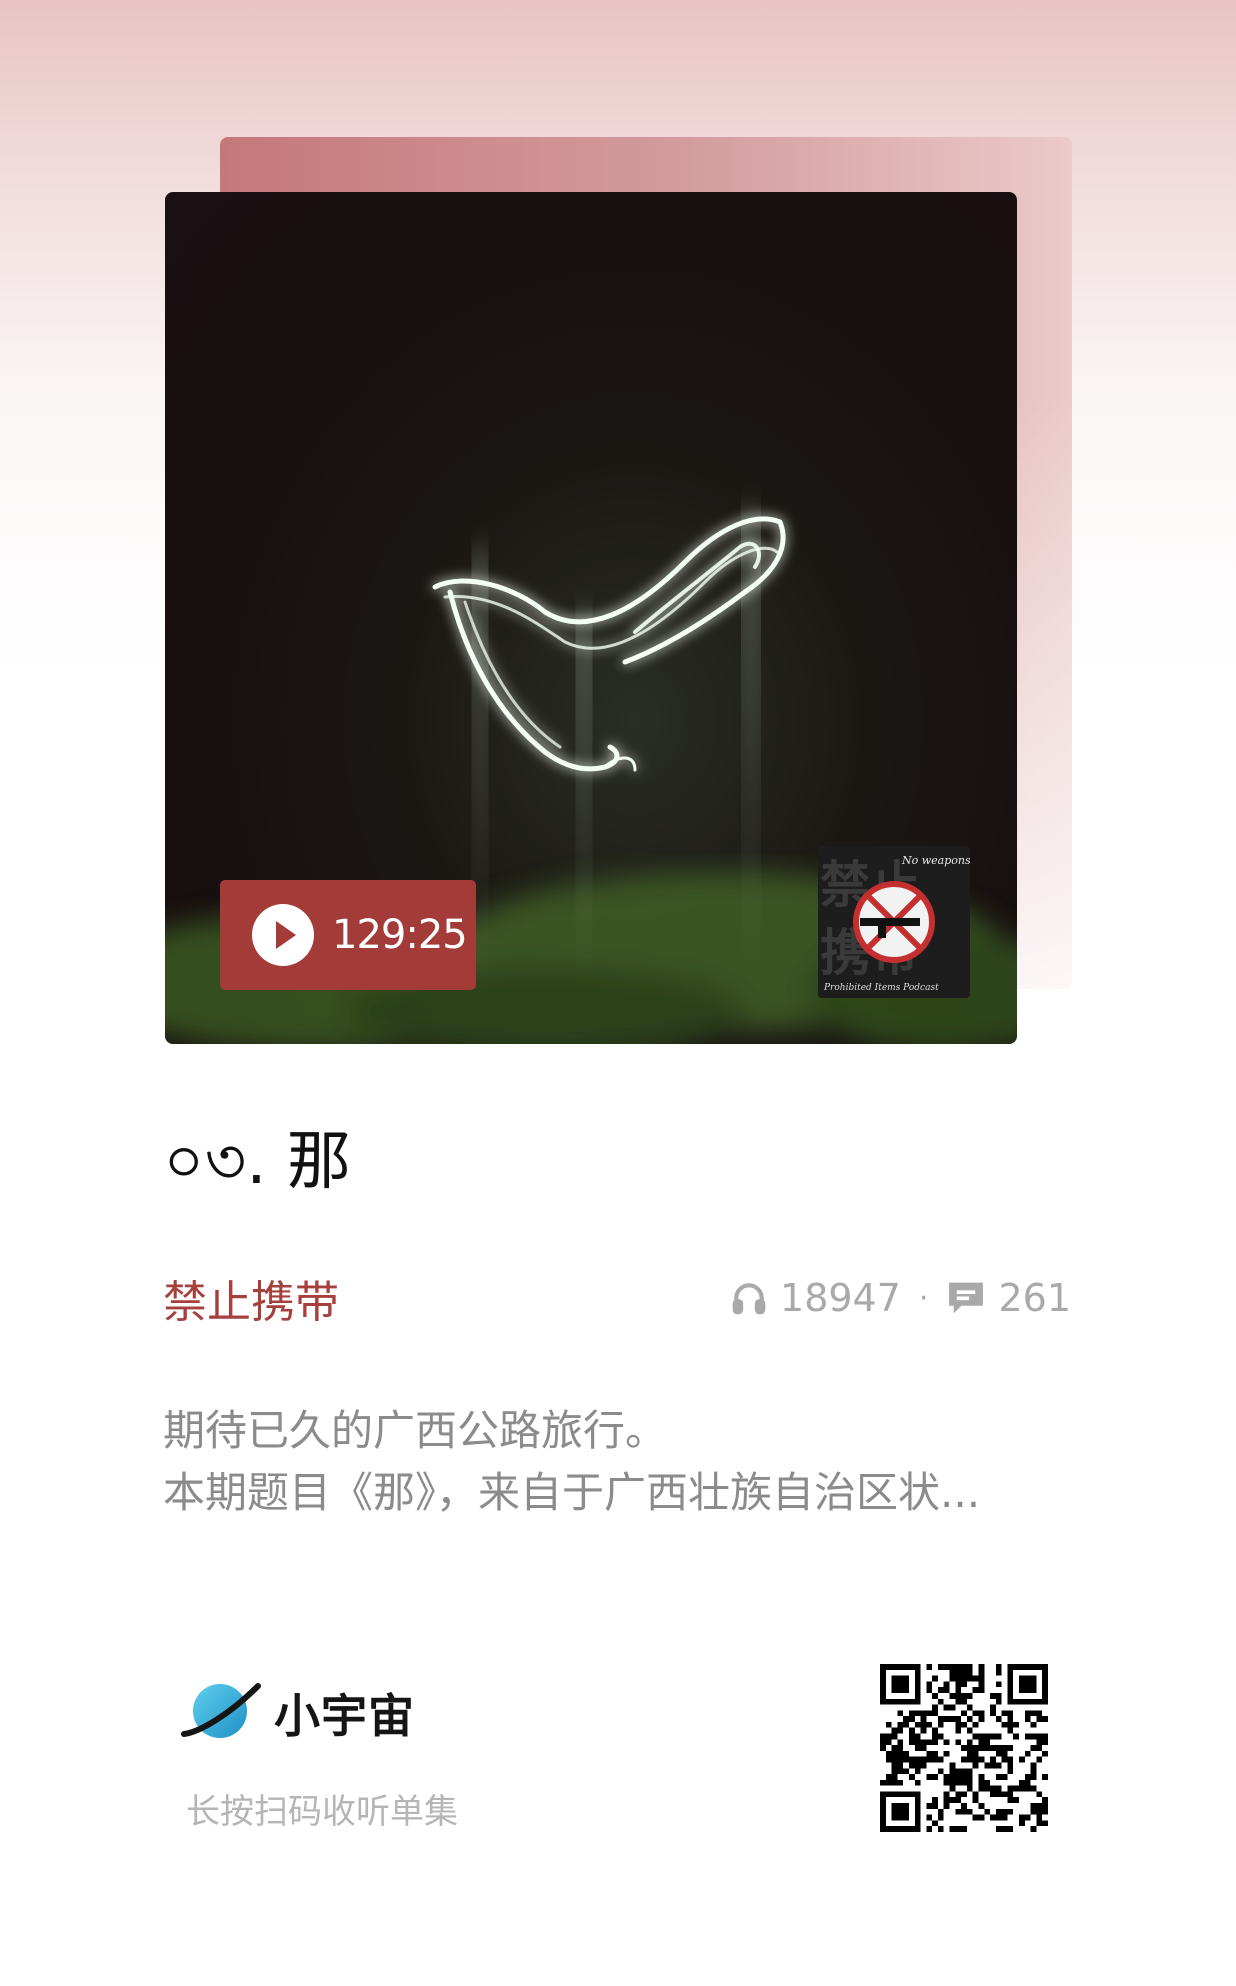 The height and width of the screenshot is (1986, 1236). What do you see at coordinates (322, 1812) in the screenshot?
I see `scan-hint: 长按扫码收听单集` at bounding box center [322, 1812].